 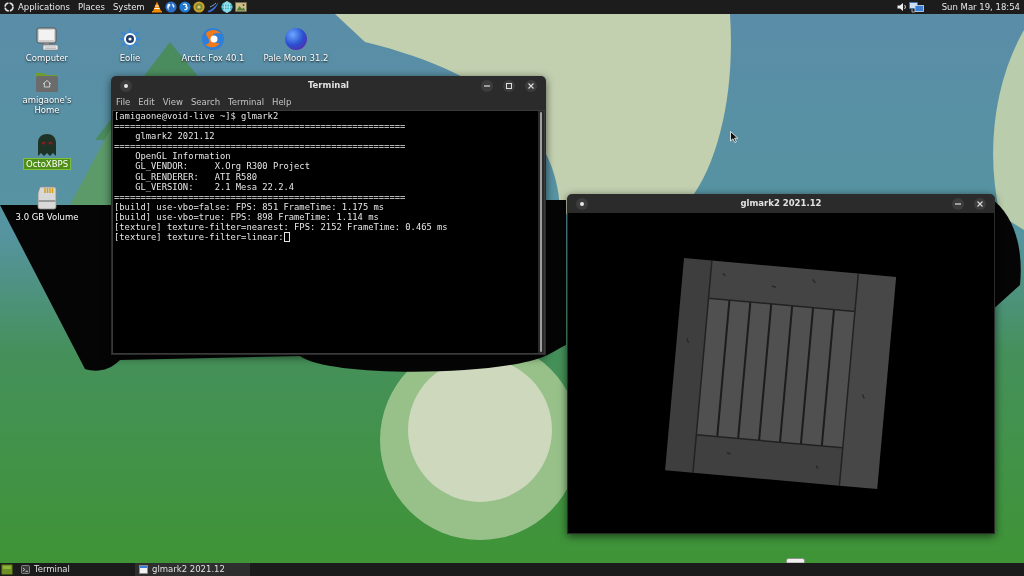 What do you see at coordinates (47, 164) in the screenshot?
I see `icon-label: OctoXBPS` at bounding box center [47, 164].